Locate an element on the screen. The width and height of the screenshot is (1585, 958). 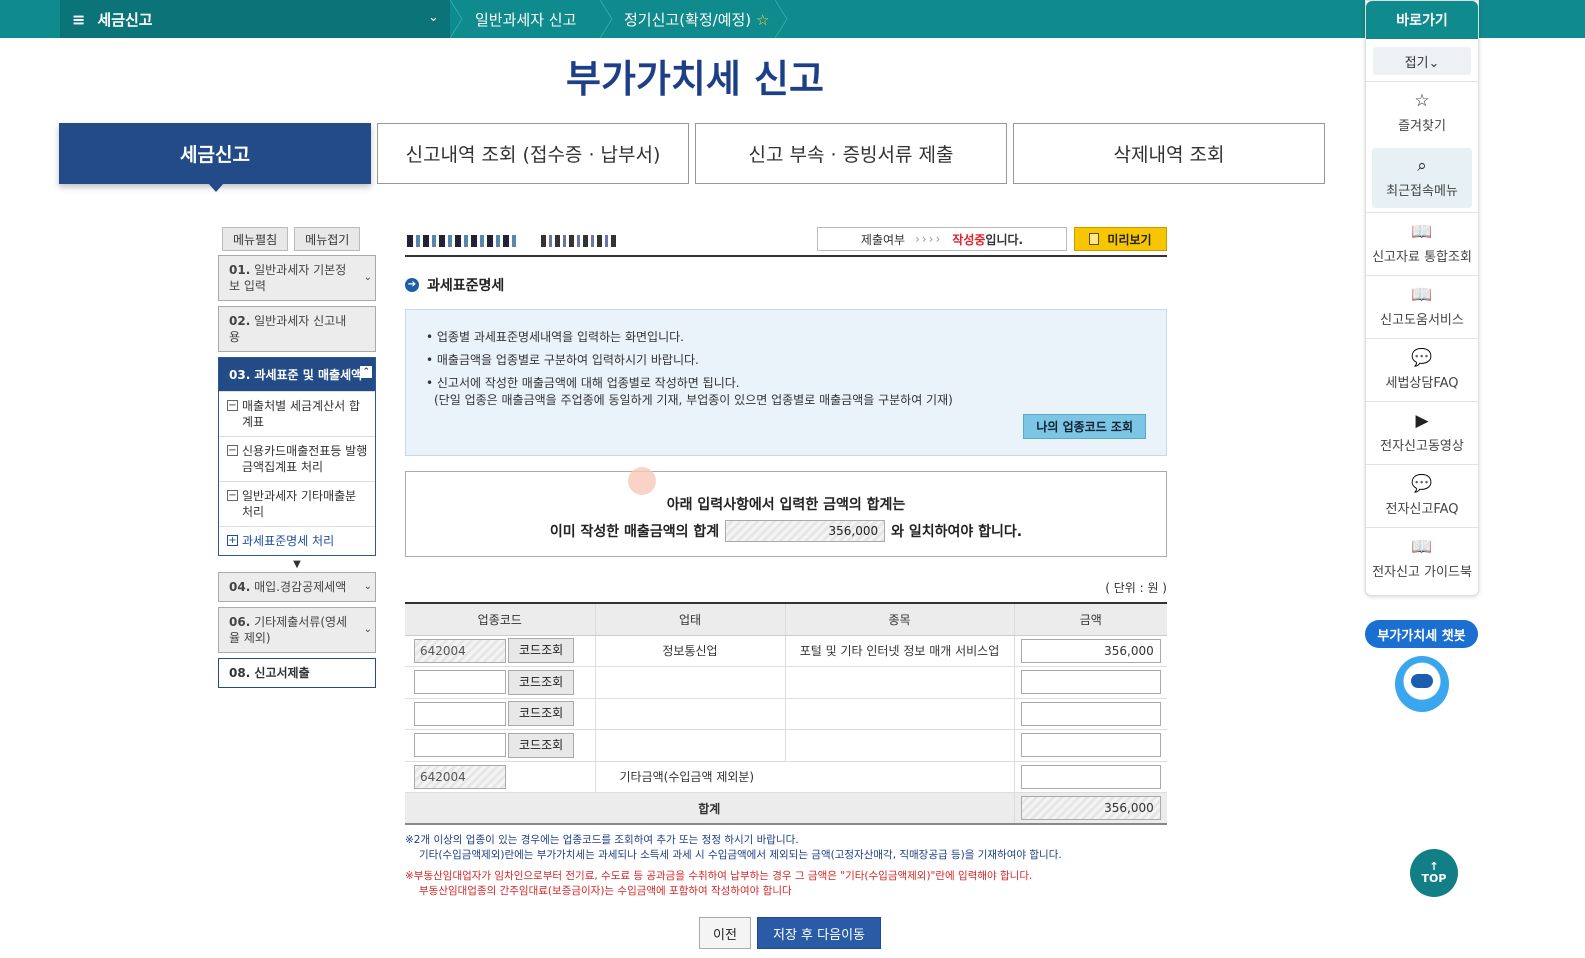
breadcrumb-separator-icon is located at coordinates (456, 19).